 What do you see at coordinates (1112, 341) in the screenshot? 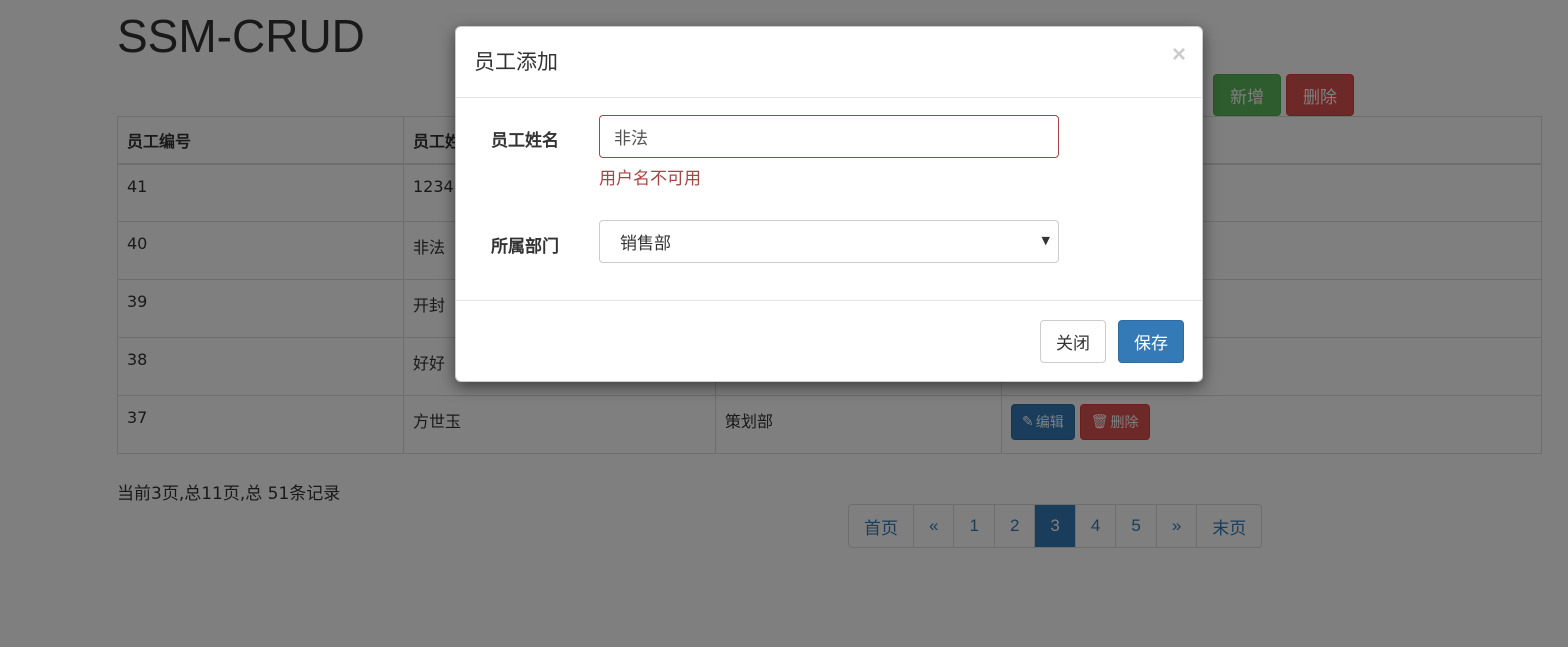
I see `modal-actions: 关闭 保存` at bounding box center [1112, 341].